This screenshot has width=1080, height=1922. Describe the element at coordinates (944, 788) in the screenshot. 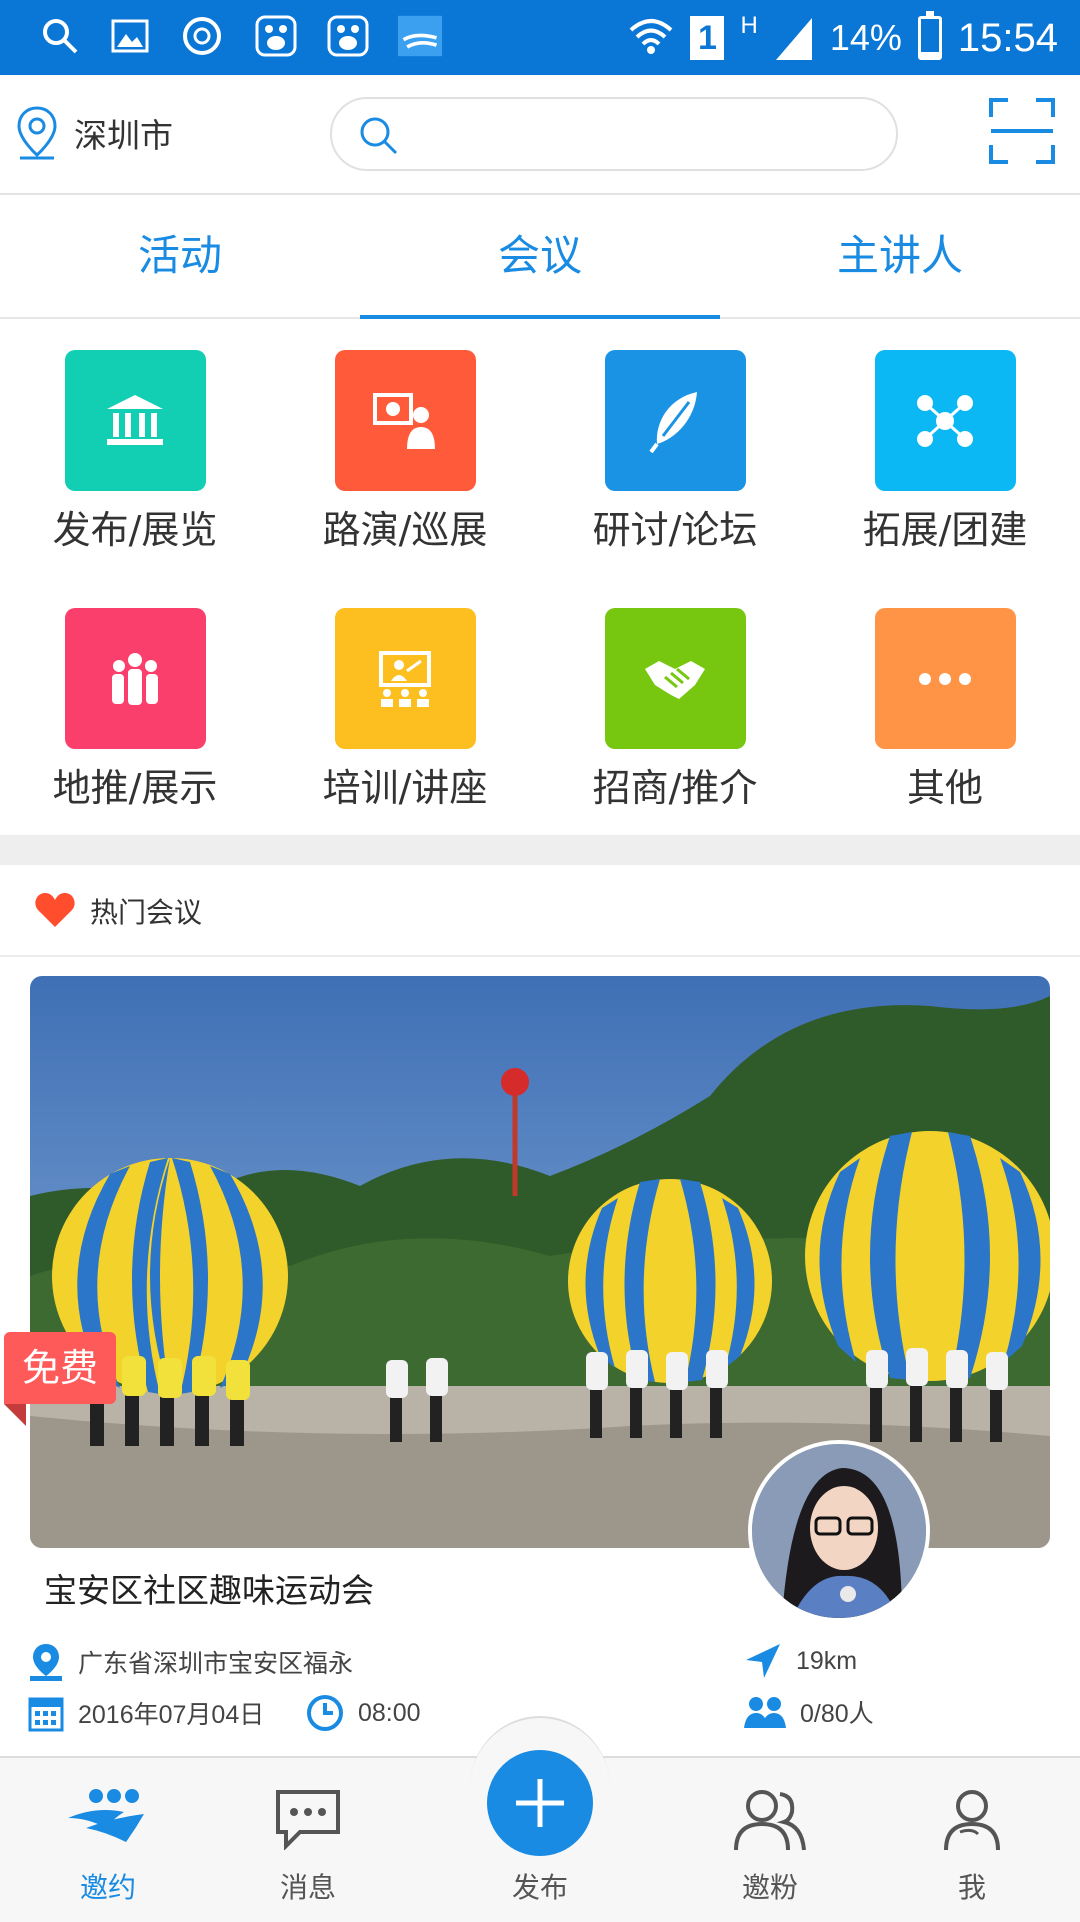

I see `category-label: 其他` at that location.